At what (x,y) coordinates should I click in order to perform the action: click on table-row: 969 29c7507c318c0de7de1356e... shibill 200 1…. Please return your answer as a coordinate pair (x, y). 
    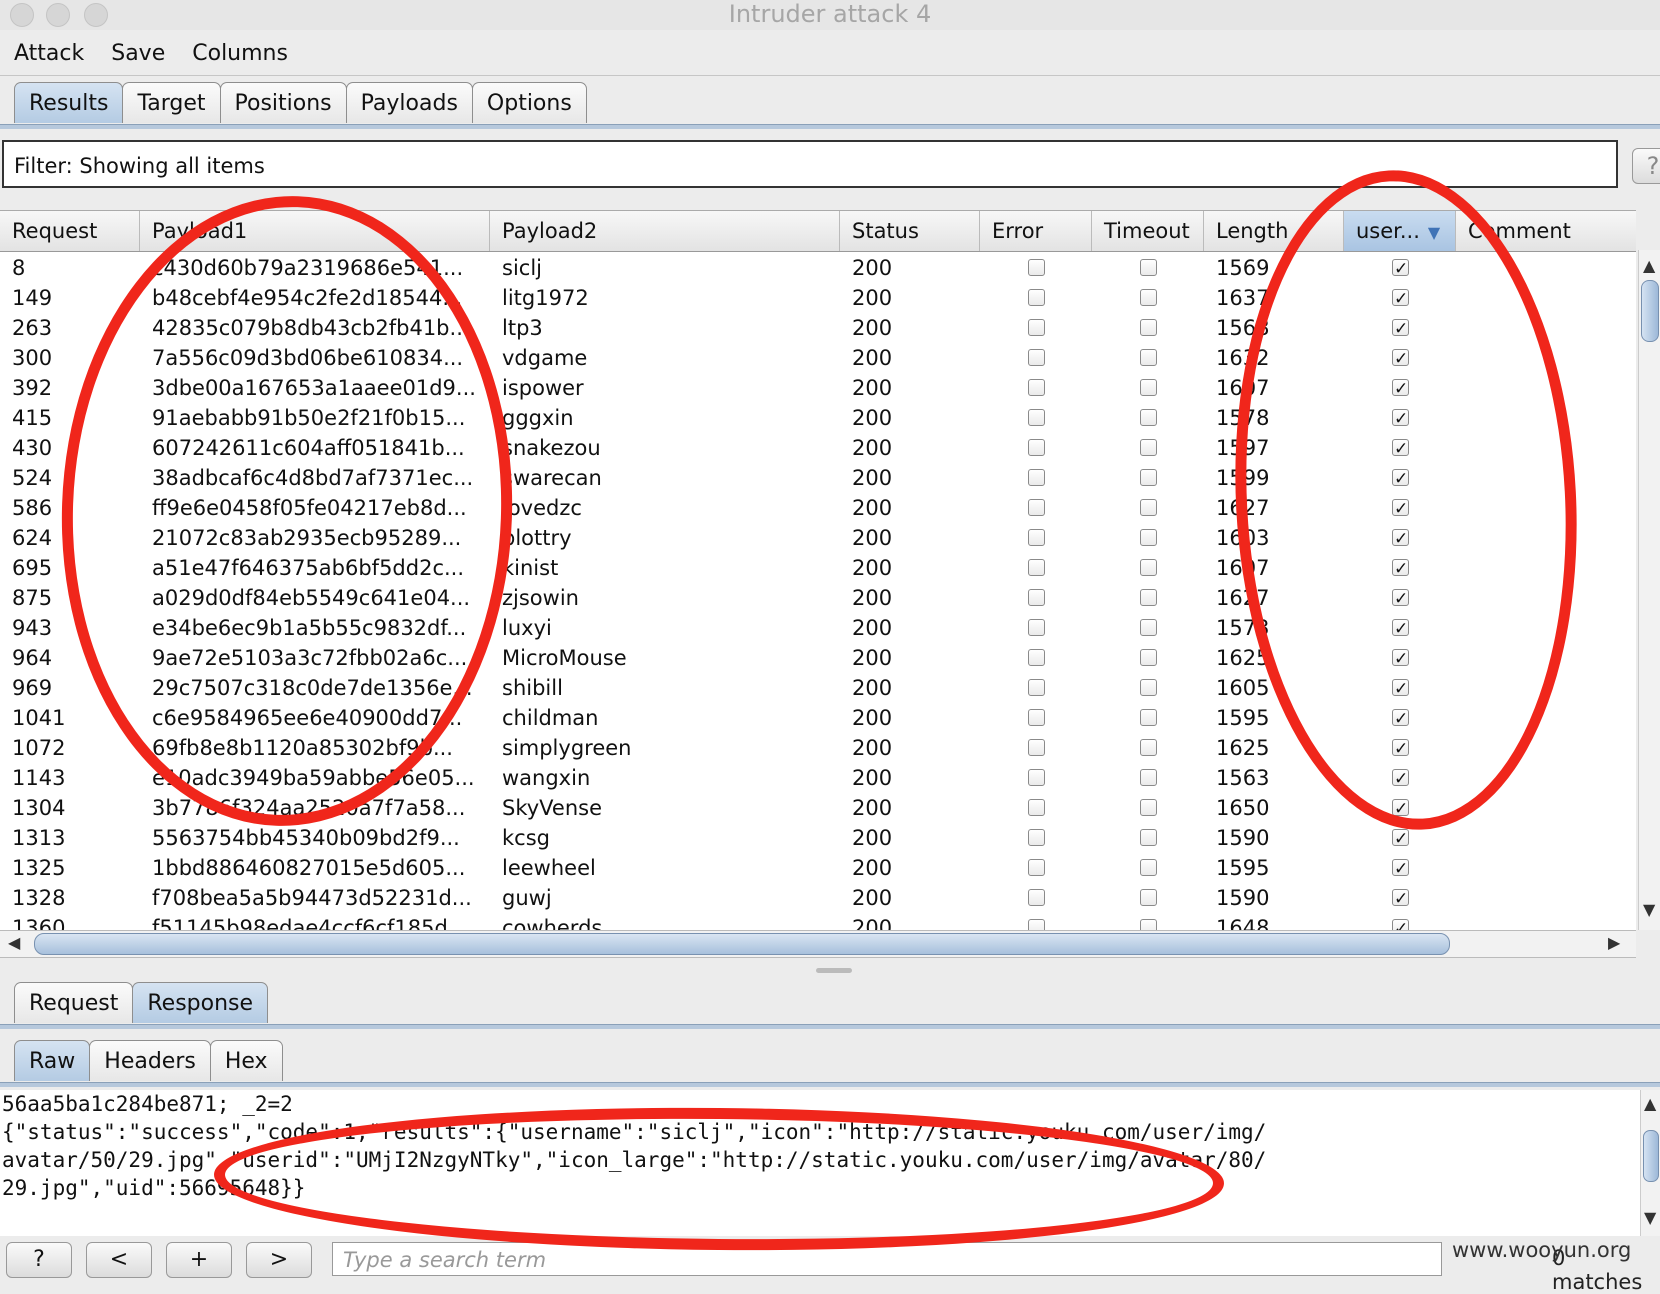
    Looking at the image, I should click on (818, 688).